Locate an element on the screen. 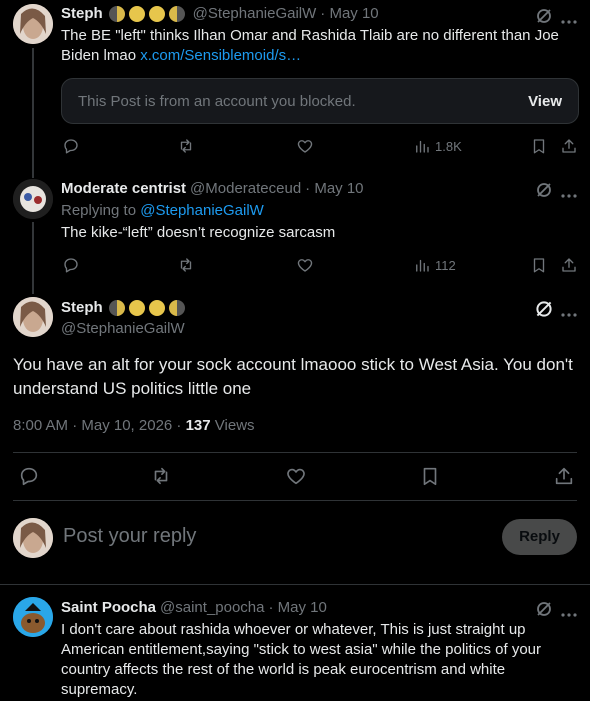  view-button: View is located at coordinates (545, 101).